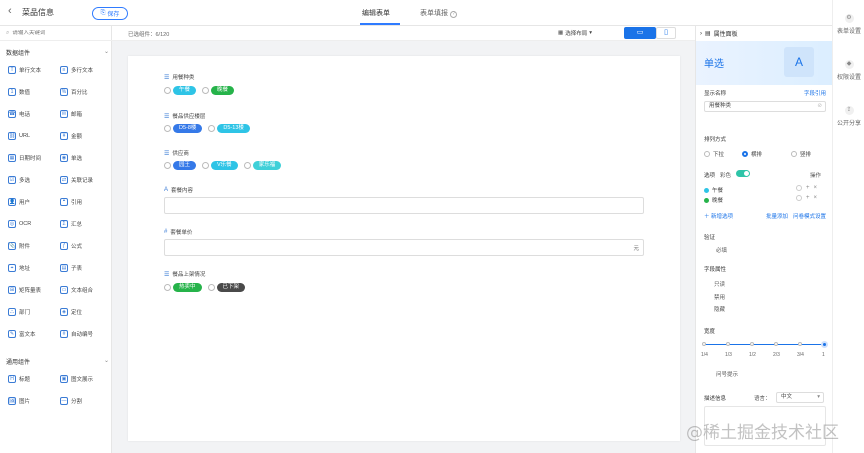 The height and width of the screenshot is (453, 864). Describe the element at coordinates (33, 379) in the screenshot. I see `component-item: H 标题` at that location.